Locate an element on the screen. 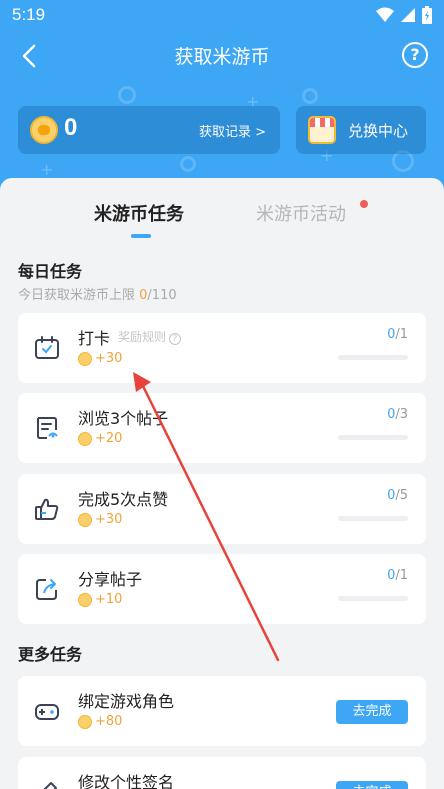 Image resolution: width=444 pixels, height=789 pixels. reward-rules-link: 奖励规则? is located at coordinates (150, 336).